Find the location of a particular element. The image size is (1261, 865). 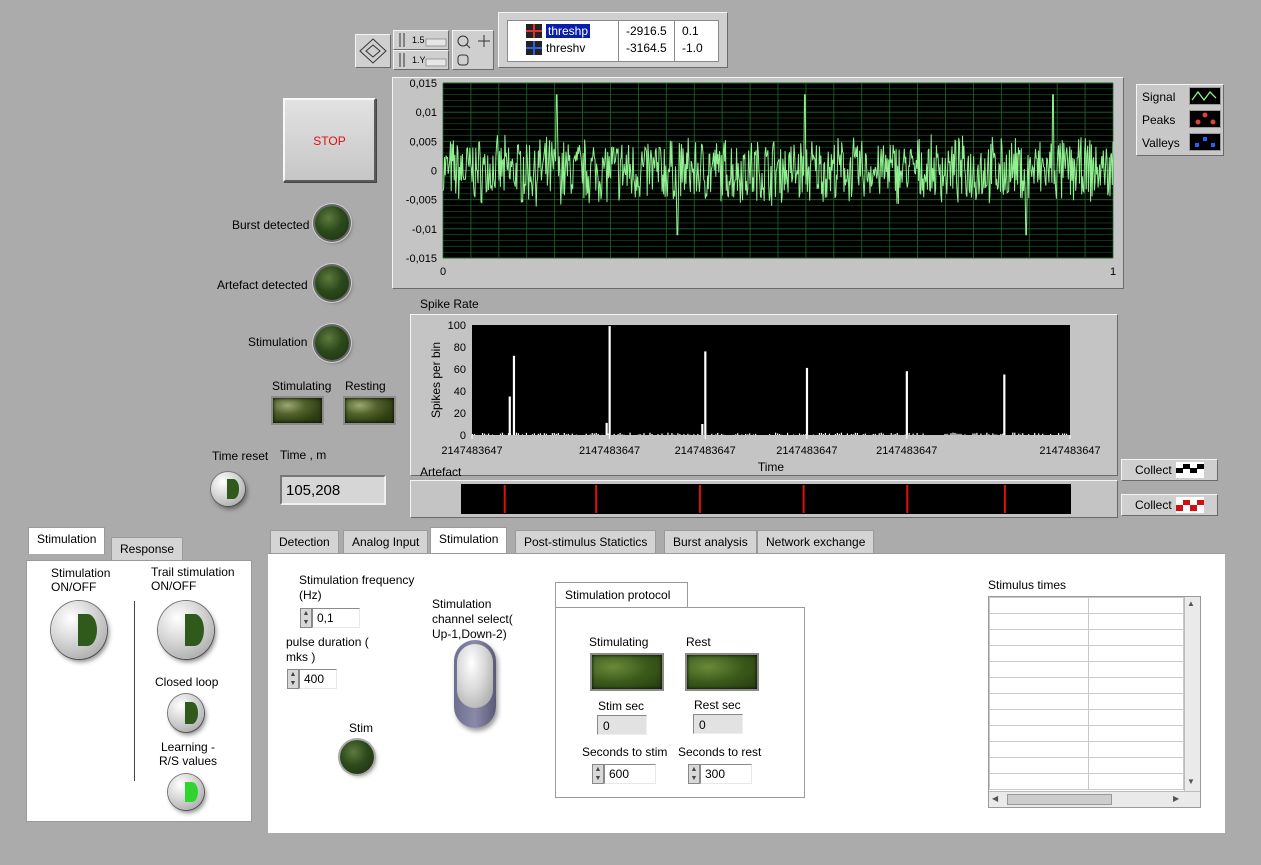

tab-left-stimulation: Stimulation is located at coordinates (67, 540).